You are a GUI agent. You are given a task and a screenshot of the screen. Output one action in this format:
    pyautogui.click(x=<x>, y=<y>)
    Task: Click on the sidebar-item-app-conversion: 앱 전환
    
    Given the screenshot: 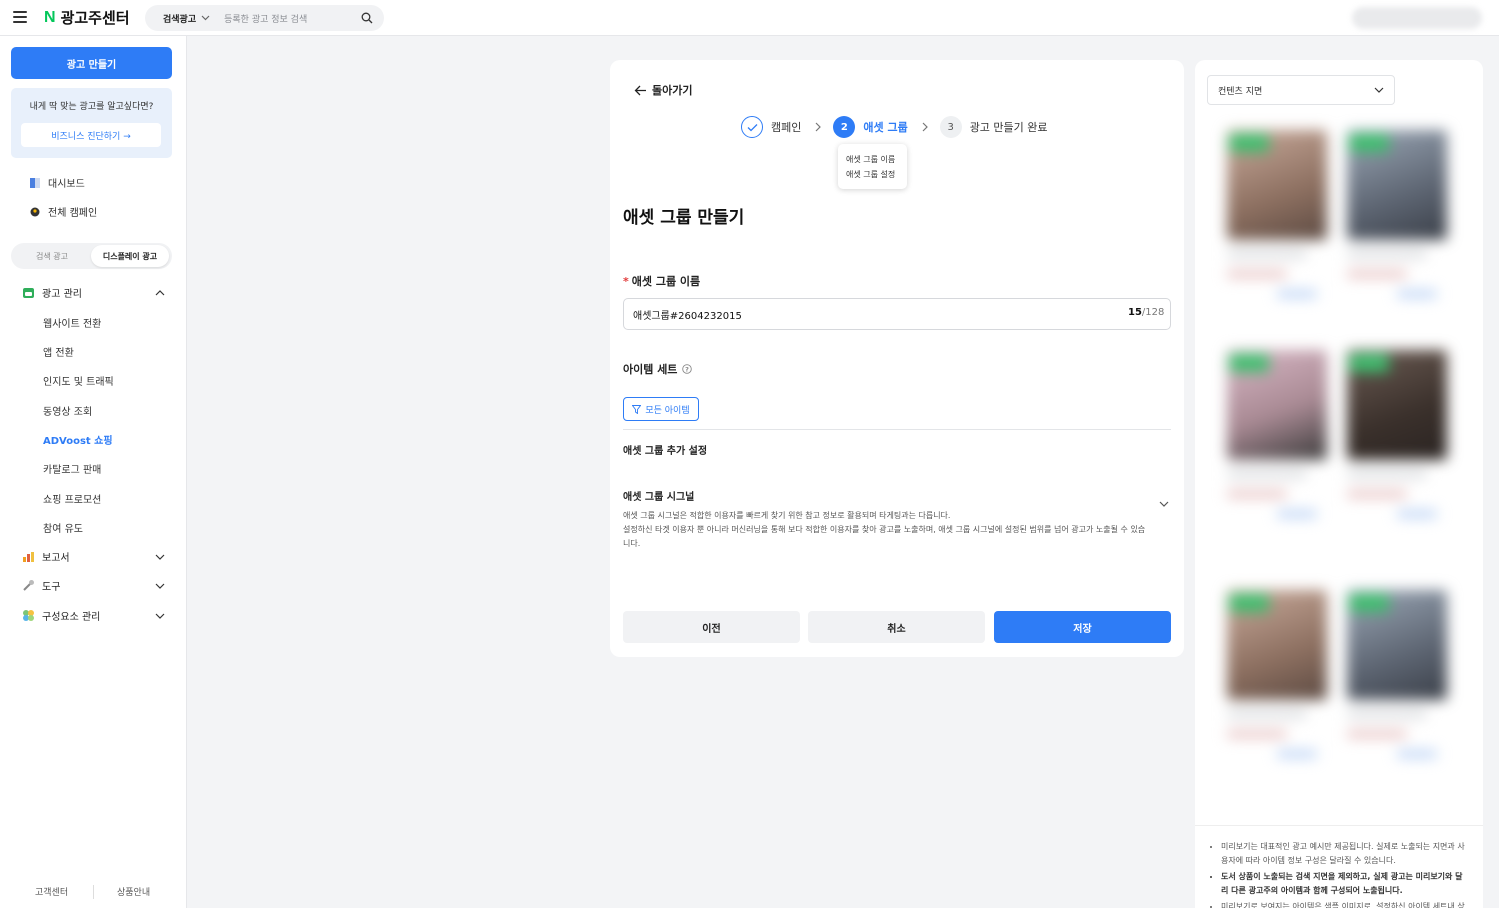 What is the action you would take?
    pyautogui.click(x=58, y=351)
    